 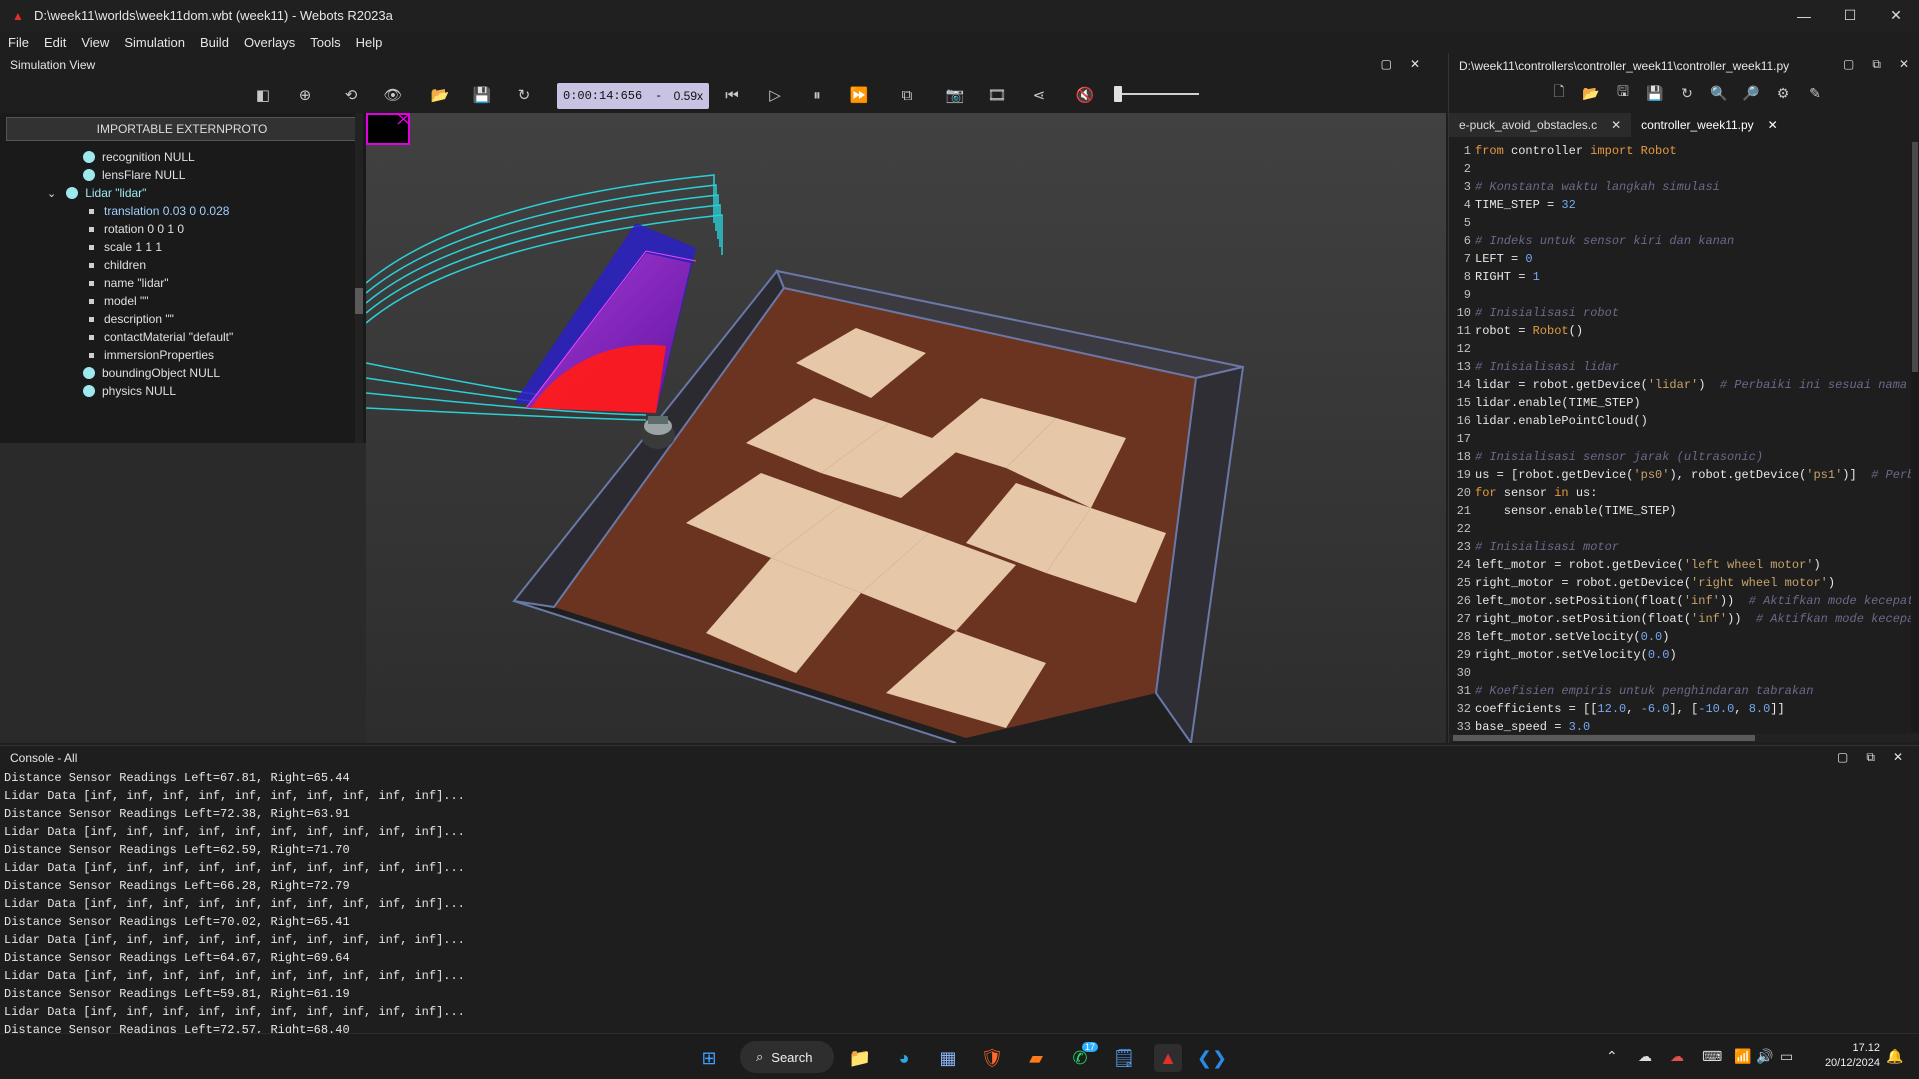 I want to click on edge-browser-icon: ◕, so click(x=904, y=1058).